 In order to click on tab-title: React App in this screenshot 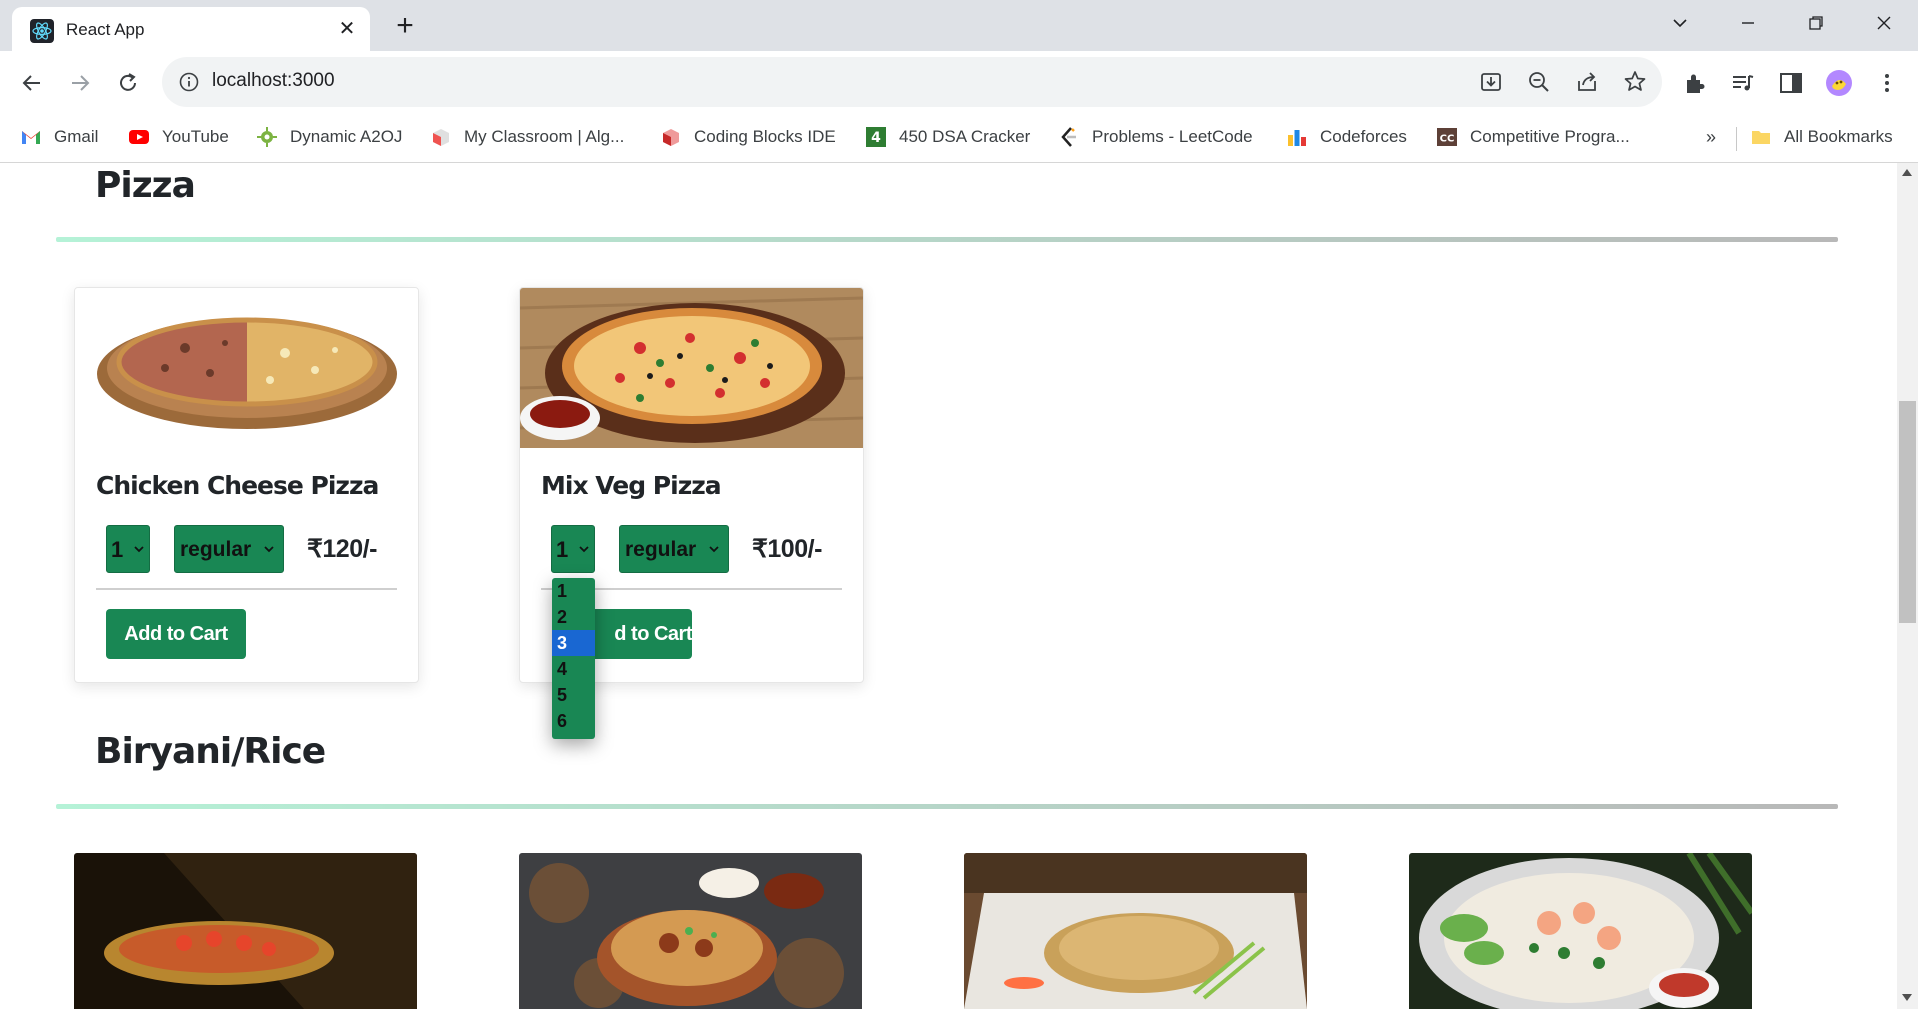, I will do `click(105, 29)`.